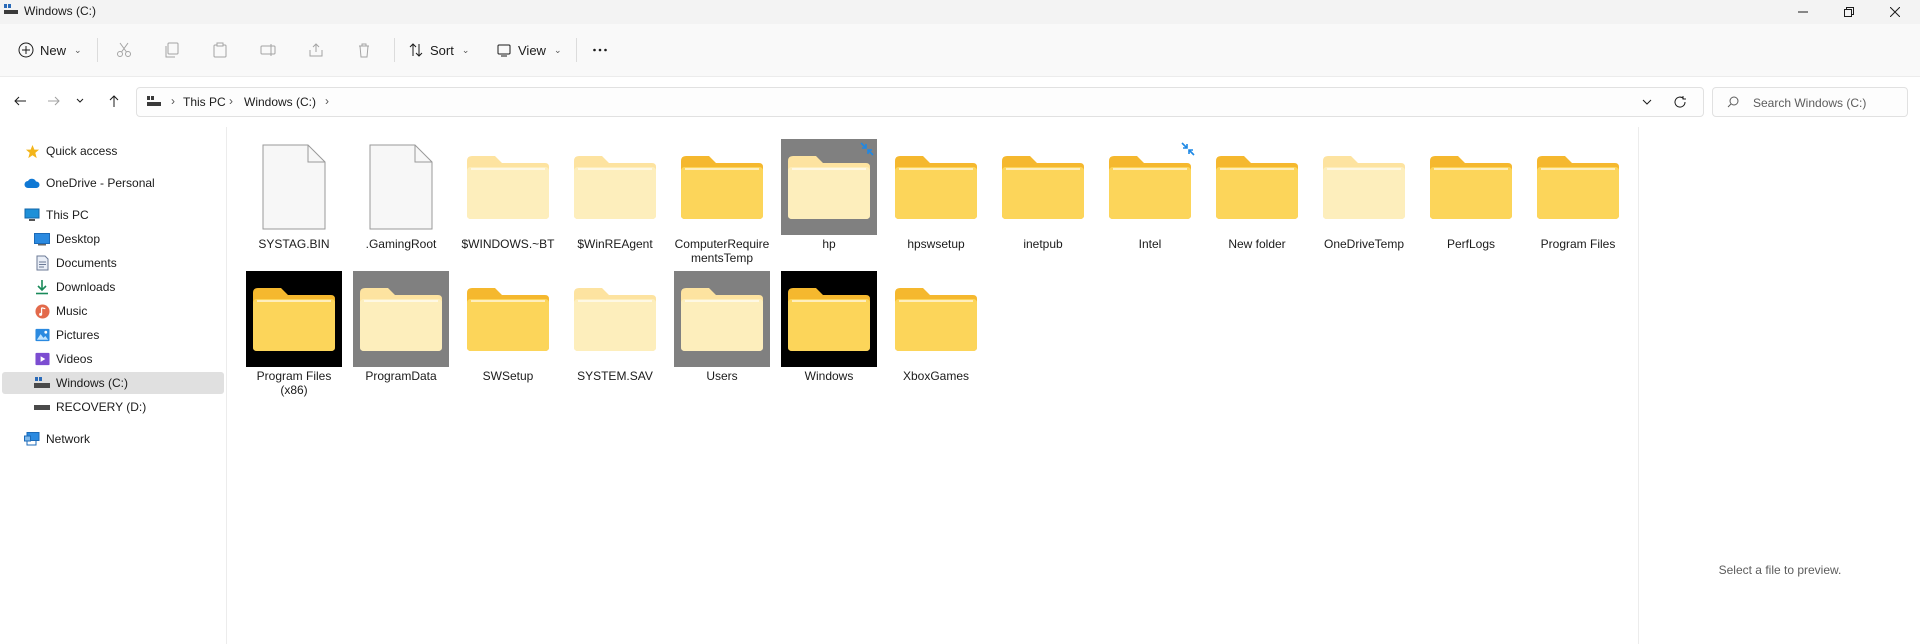 This screenshot has width=1920, height=644. I want to click on item-name: ComputerRequirementsTemp, so click(722, 251).